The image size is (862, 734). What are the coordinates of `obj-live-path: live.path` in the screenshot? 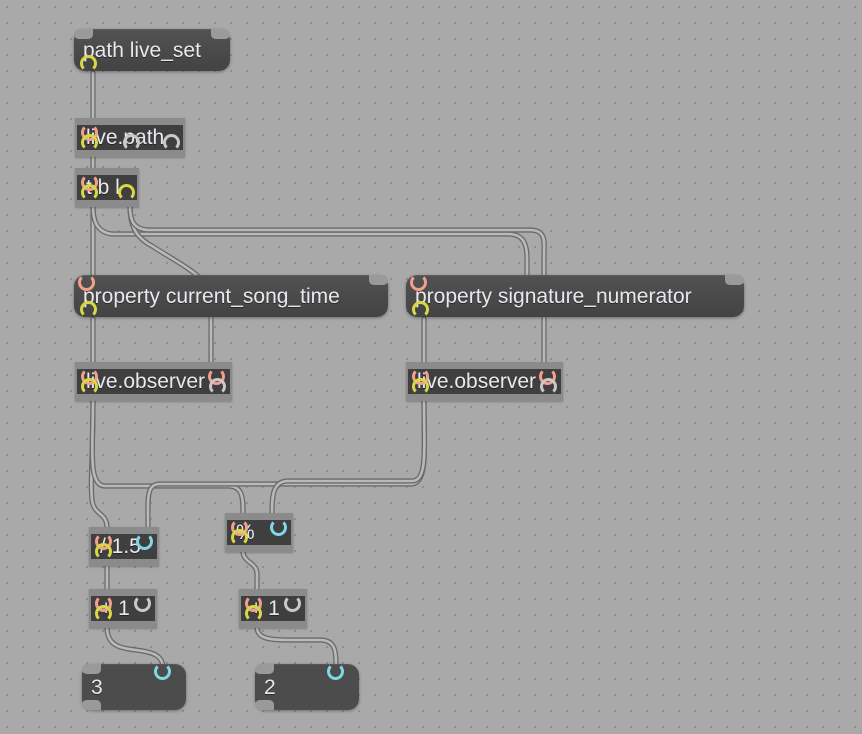 It's located at (130, 137).